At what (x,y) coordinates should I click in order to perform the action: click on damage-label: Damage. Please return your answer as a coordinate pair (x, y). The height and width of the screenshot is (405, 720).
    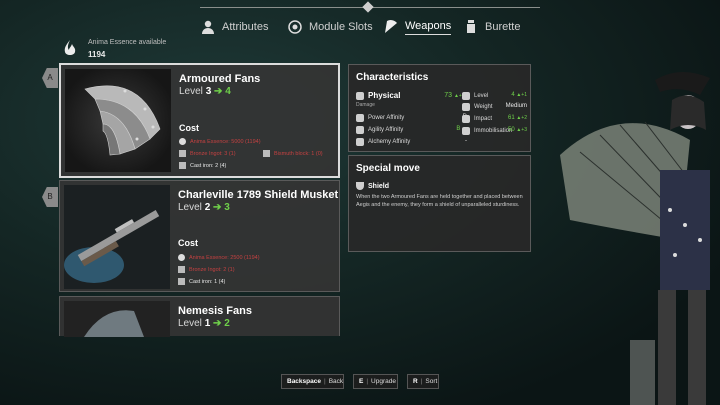
    Looking at the image, I should click on (365, 105).